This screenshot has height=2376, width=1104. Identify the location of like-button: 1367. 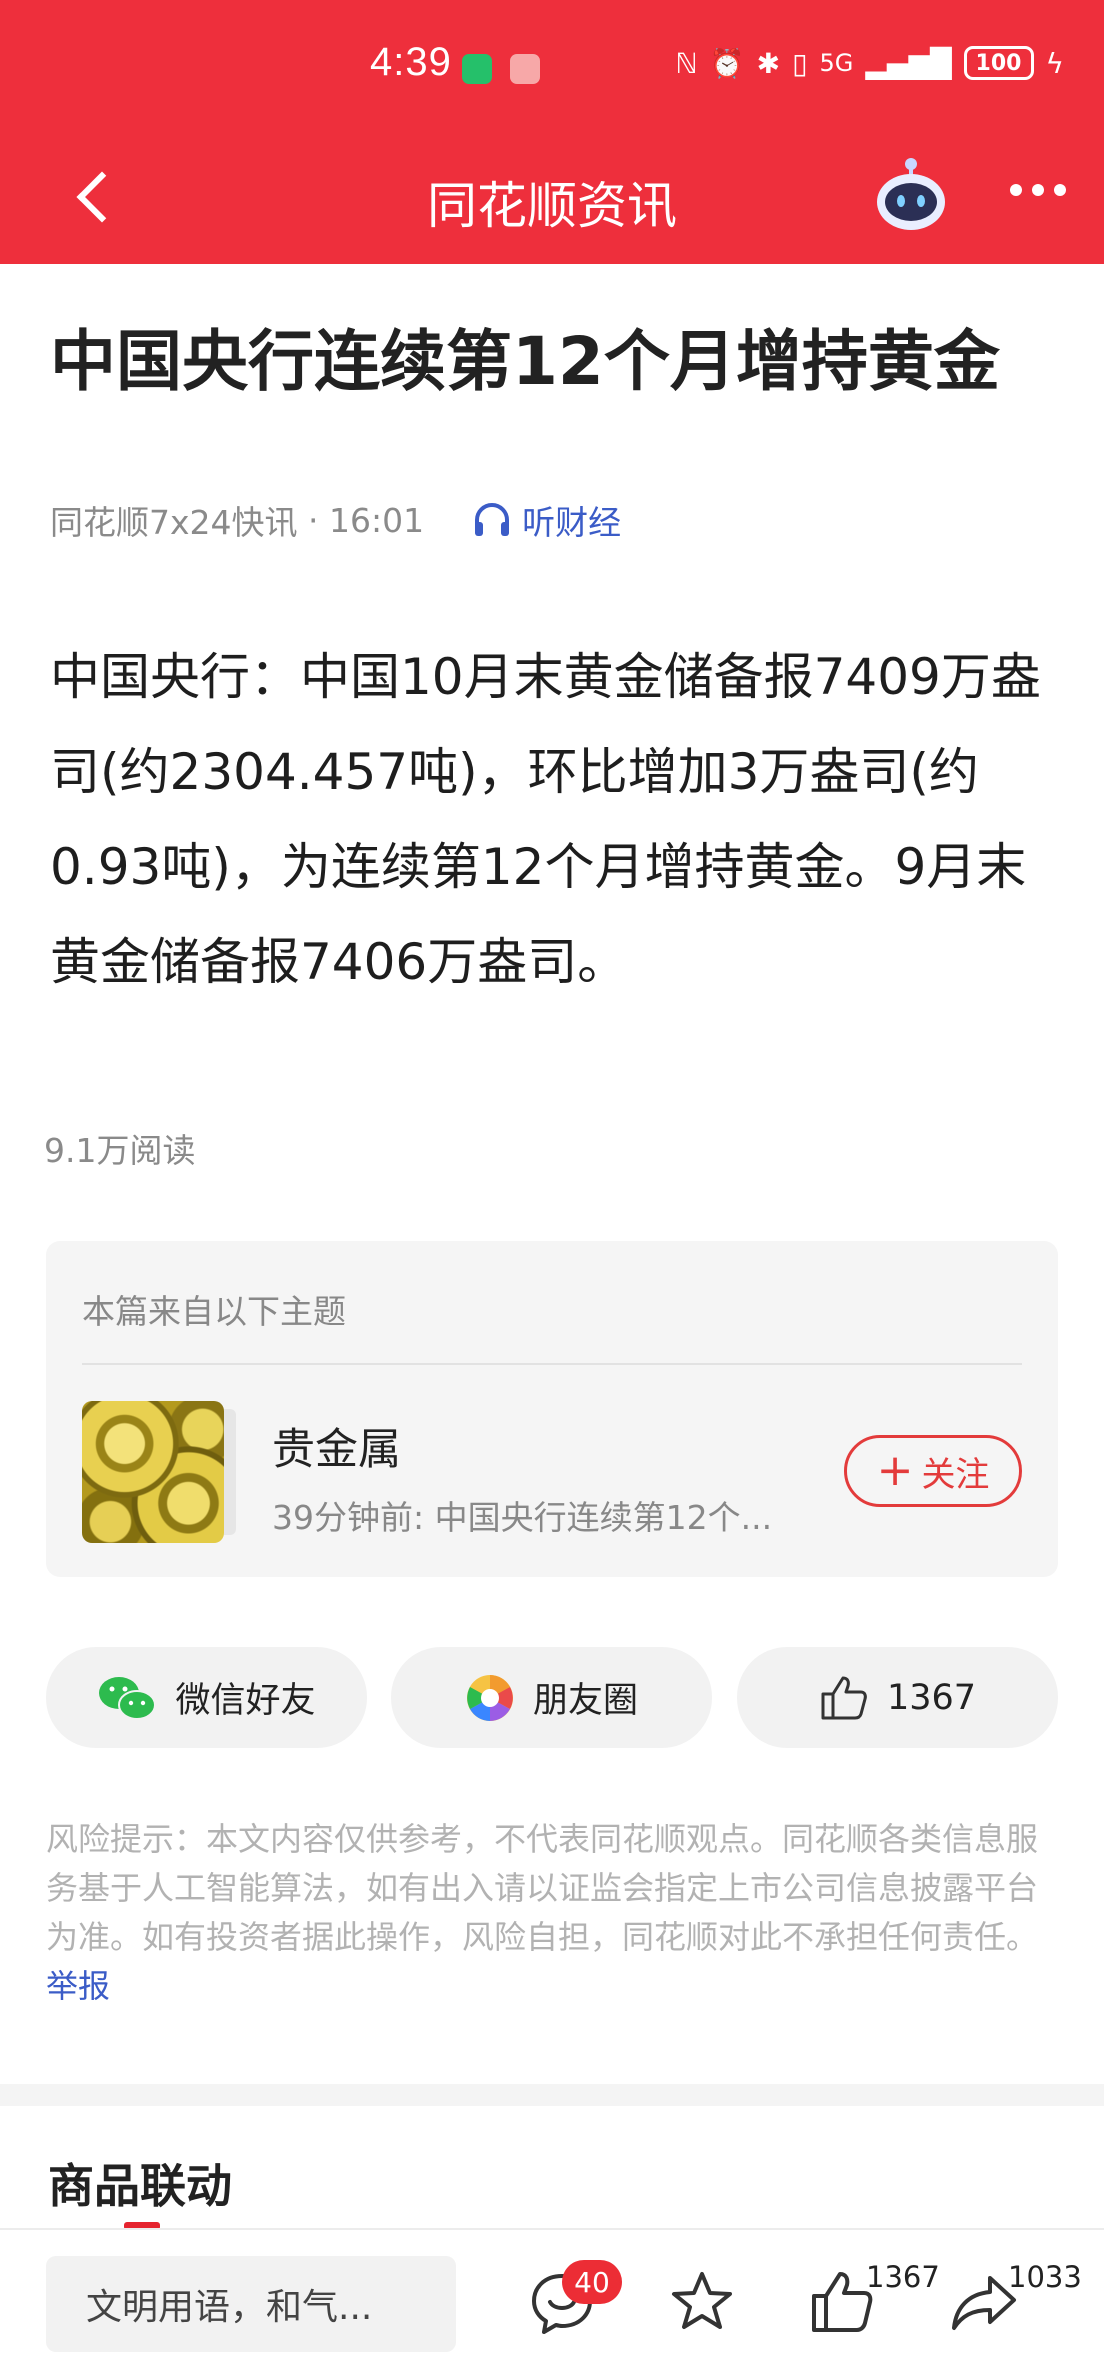
(897, 1697).